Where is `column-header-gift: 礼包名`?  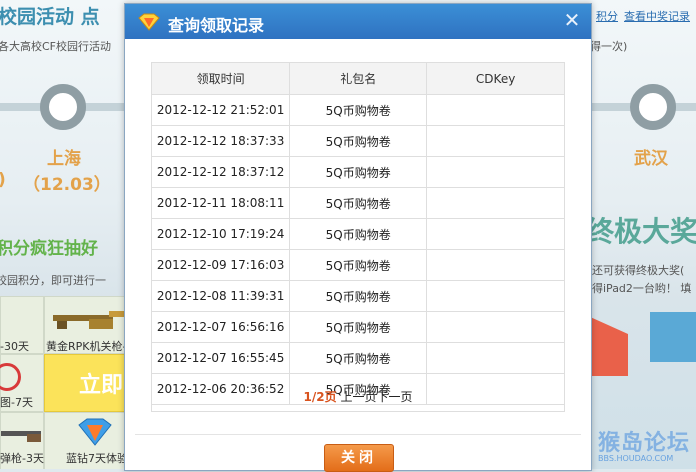
column-header-gift: 礼包名 is located at coordinates (358, 78).